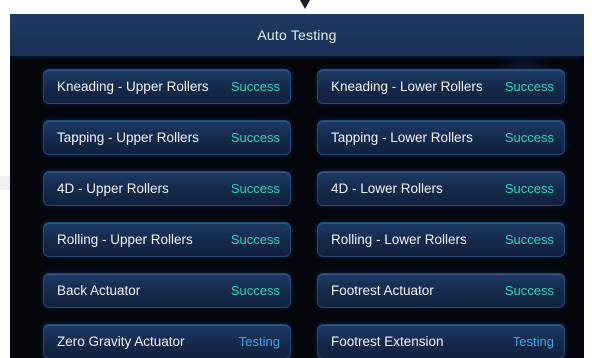  I want to click on page-title: Auto Testing, so click(297, 35).